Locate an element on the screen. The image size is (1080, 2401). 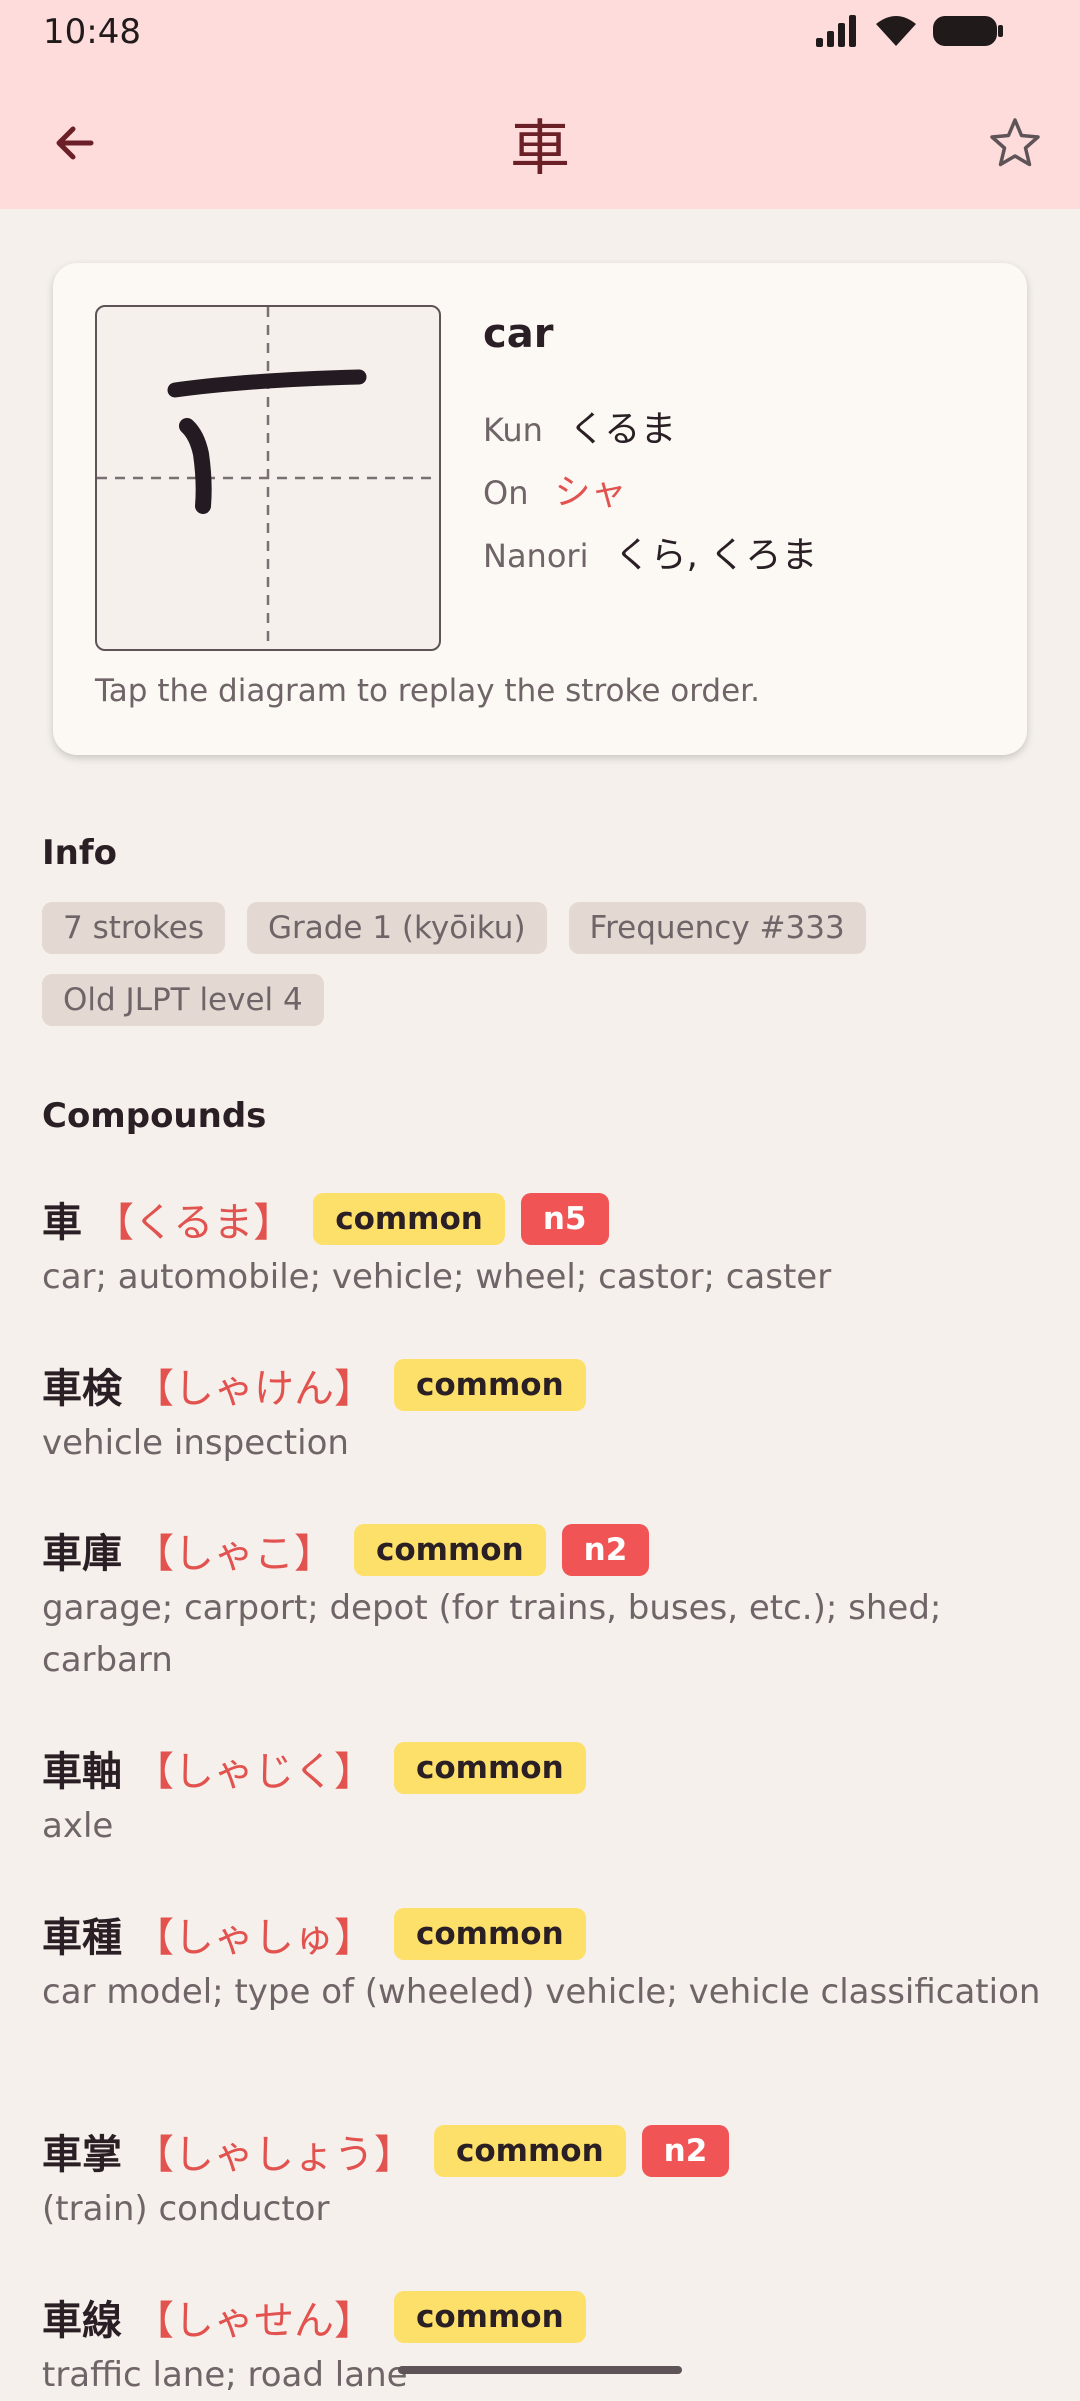
on-reading-row: On シャ is located at coordinates (554, 489).